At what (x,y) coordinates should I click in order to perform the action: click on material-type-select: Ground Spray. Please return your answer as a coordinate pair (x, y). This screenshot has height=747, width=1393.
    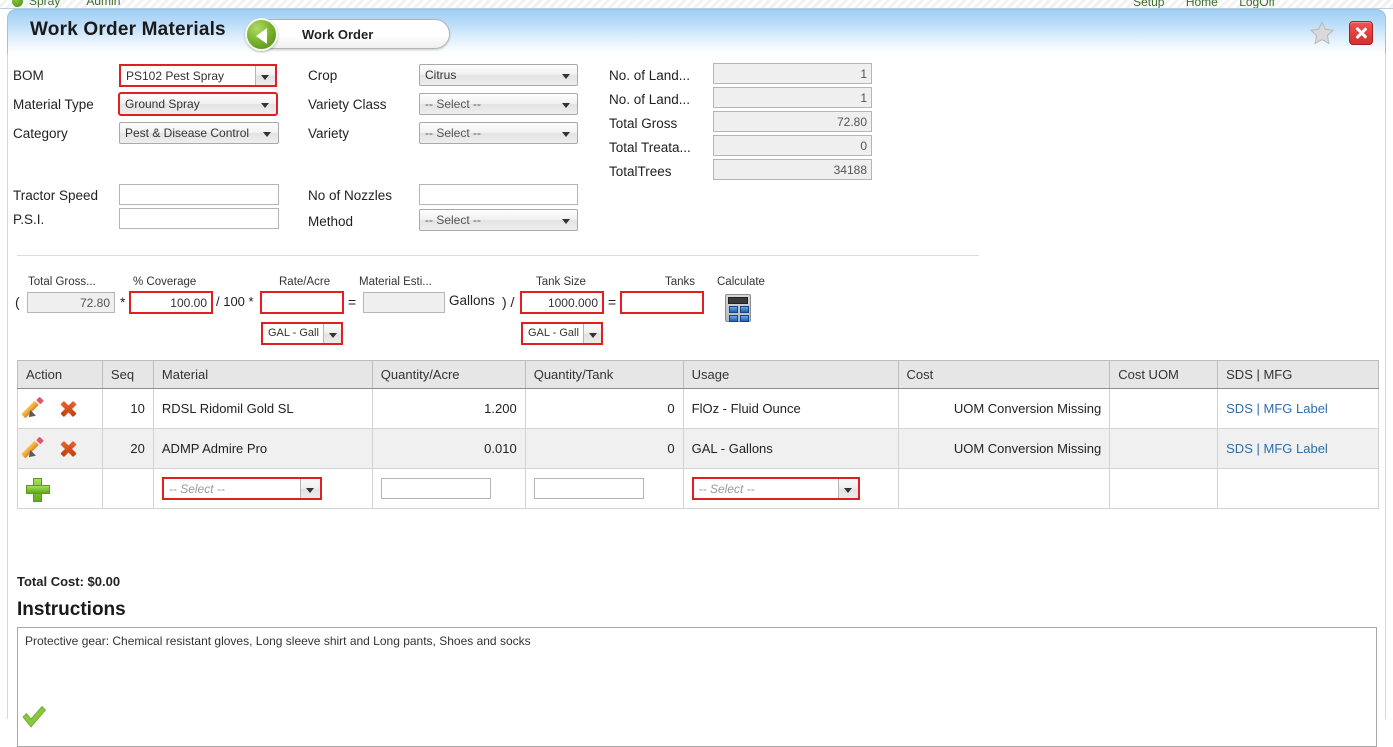
    Looking at the image, I should click on (198, 104).